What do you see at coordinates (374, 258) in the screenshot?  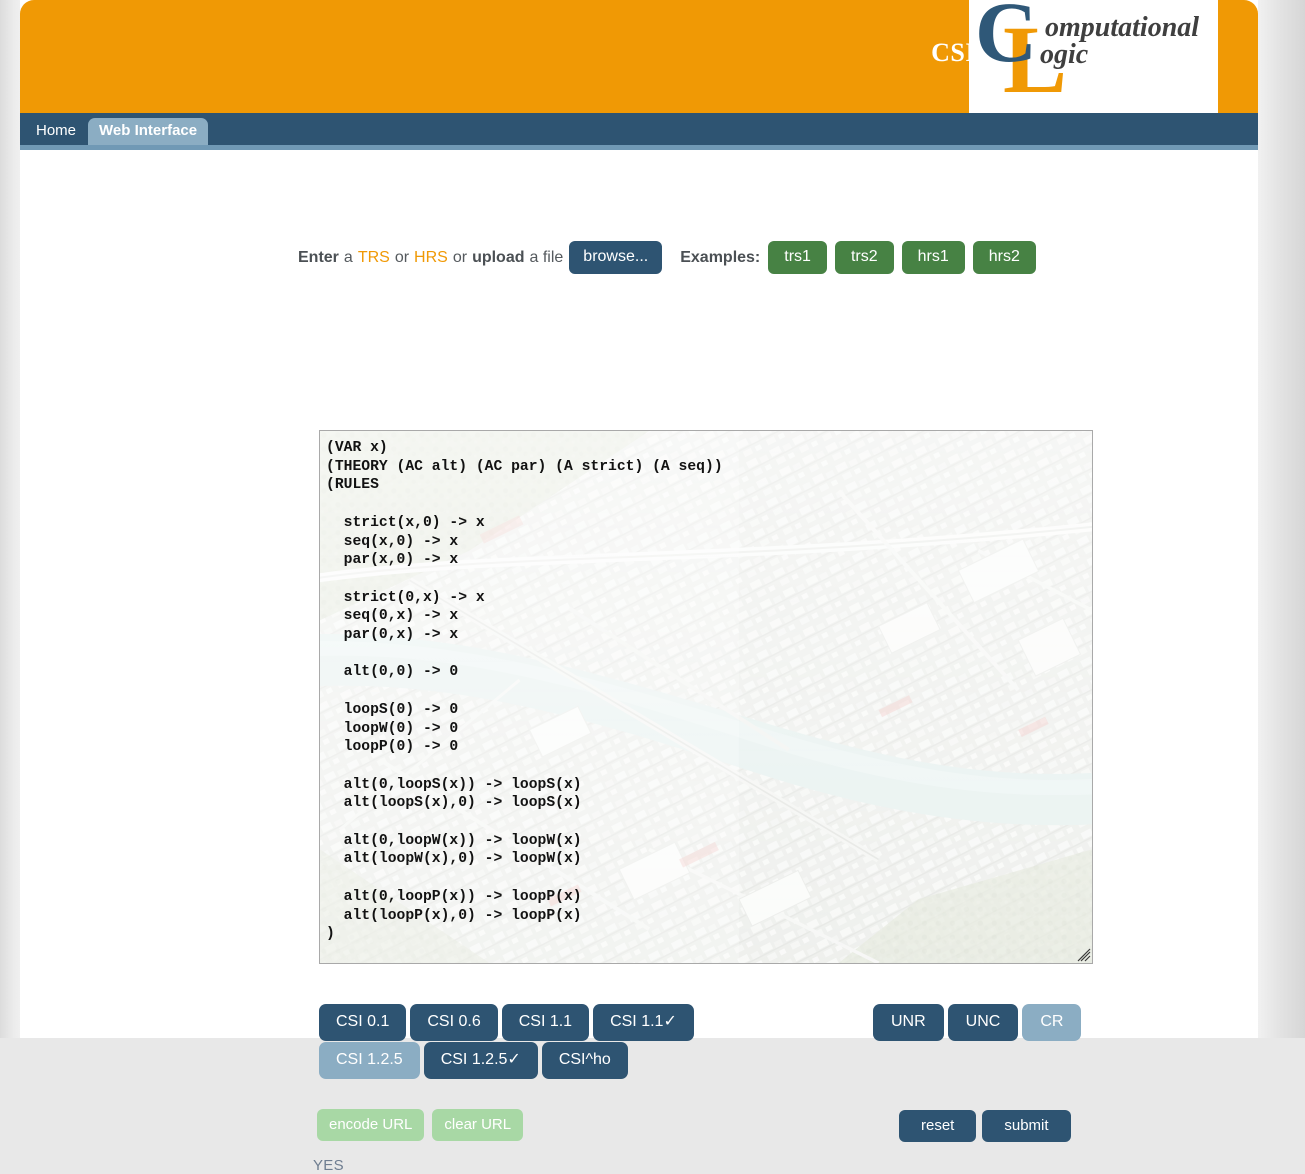 I see `prompt-trs: TRS` at bounding box center [374, 258].